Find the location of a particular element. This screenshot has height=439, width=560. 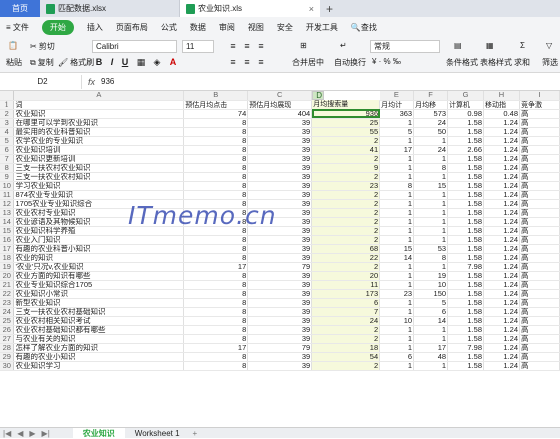

table-cell: 学习农业知识 is located at coordinates (99, 186).